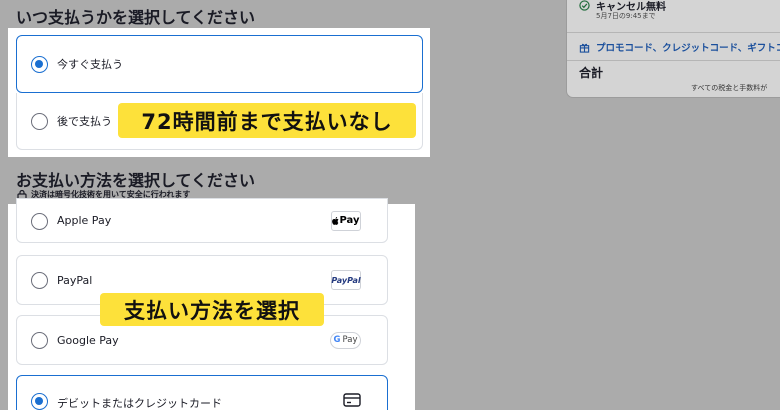  I want to click on google-pay-badge: G Pay, so click(345, 340).